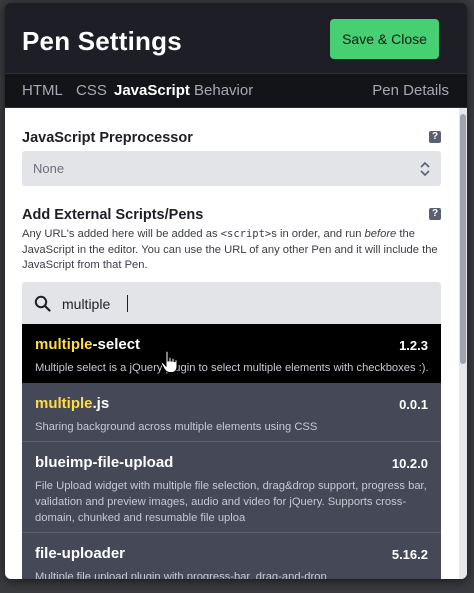 The width and height of the screenshot is (474, 593). I want to click on modal-title: Pen Settings, so click(102, 41).